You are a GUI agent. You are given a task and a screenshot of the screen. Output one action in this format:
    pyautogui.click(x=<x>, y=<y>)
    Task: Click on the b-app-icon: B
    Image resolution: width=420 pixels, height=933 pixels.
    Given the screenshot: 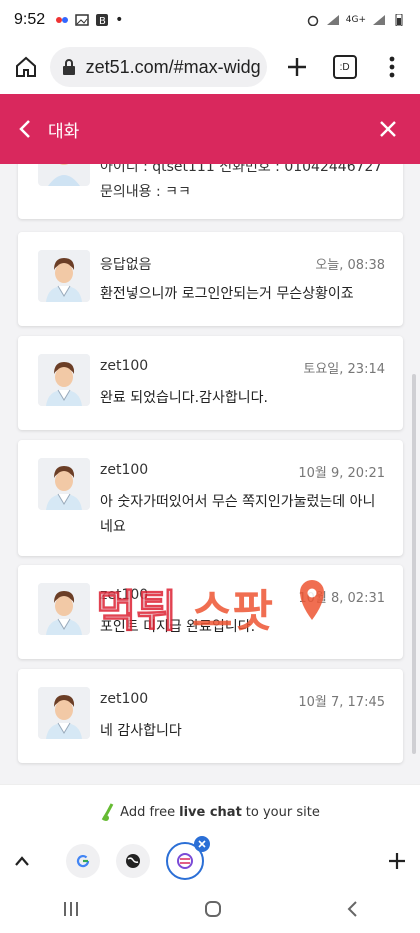 What is the action you would take?
    pyautogui.click(x=102, y=20)
    